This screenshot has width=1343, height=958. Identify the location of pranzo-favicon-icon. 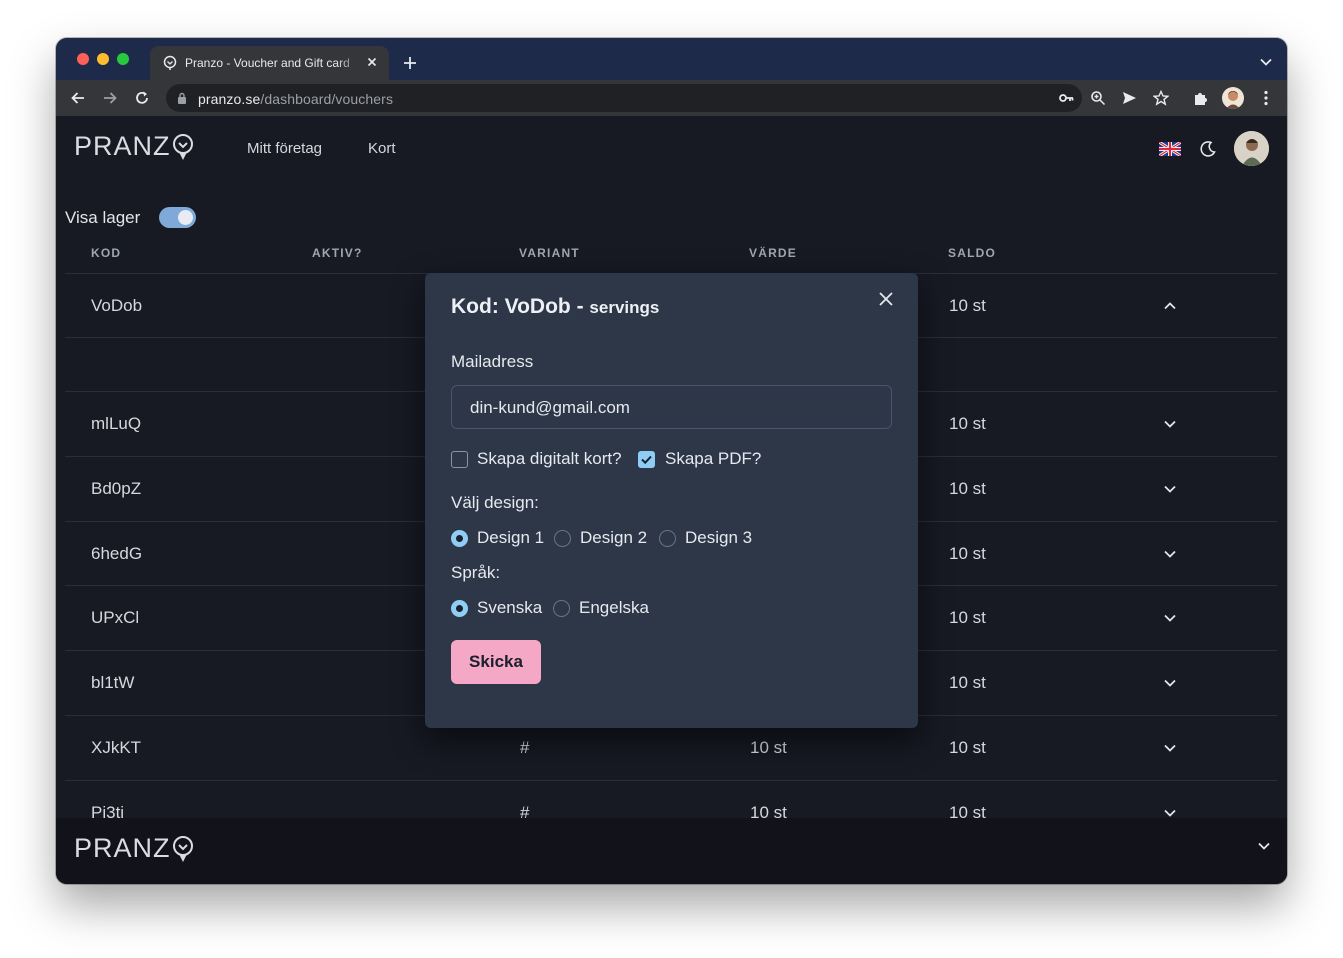
(170, 62).